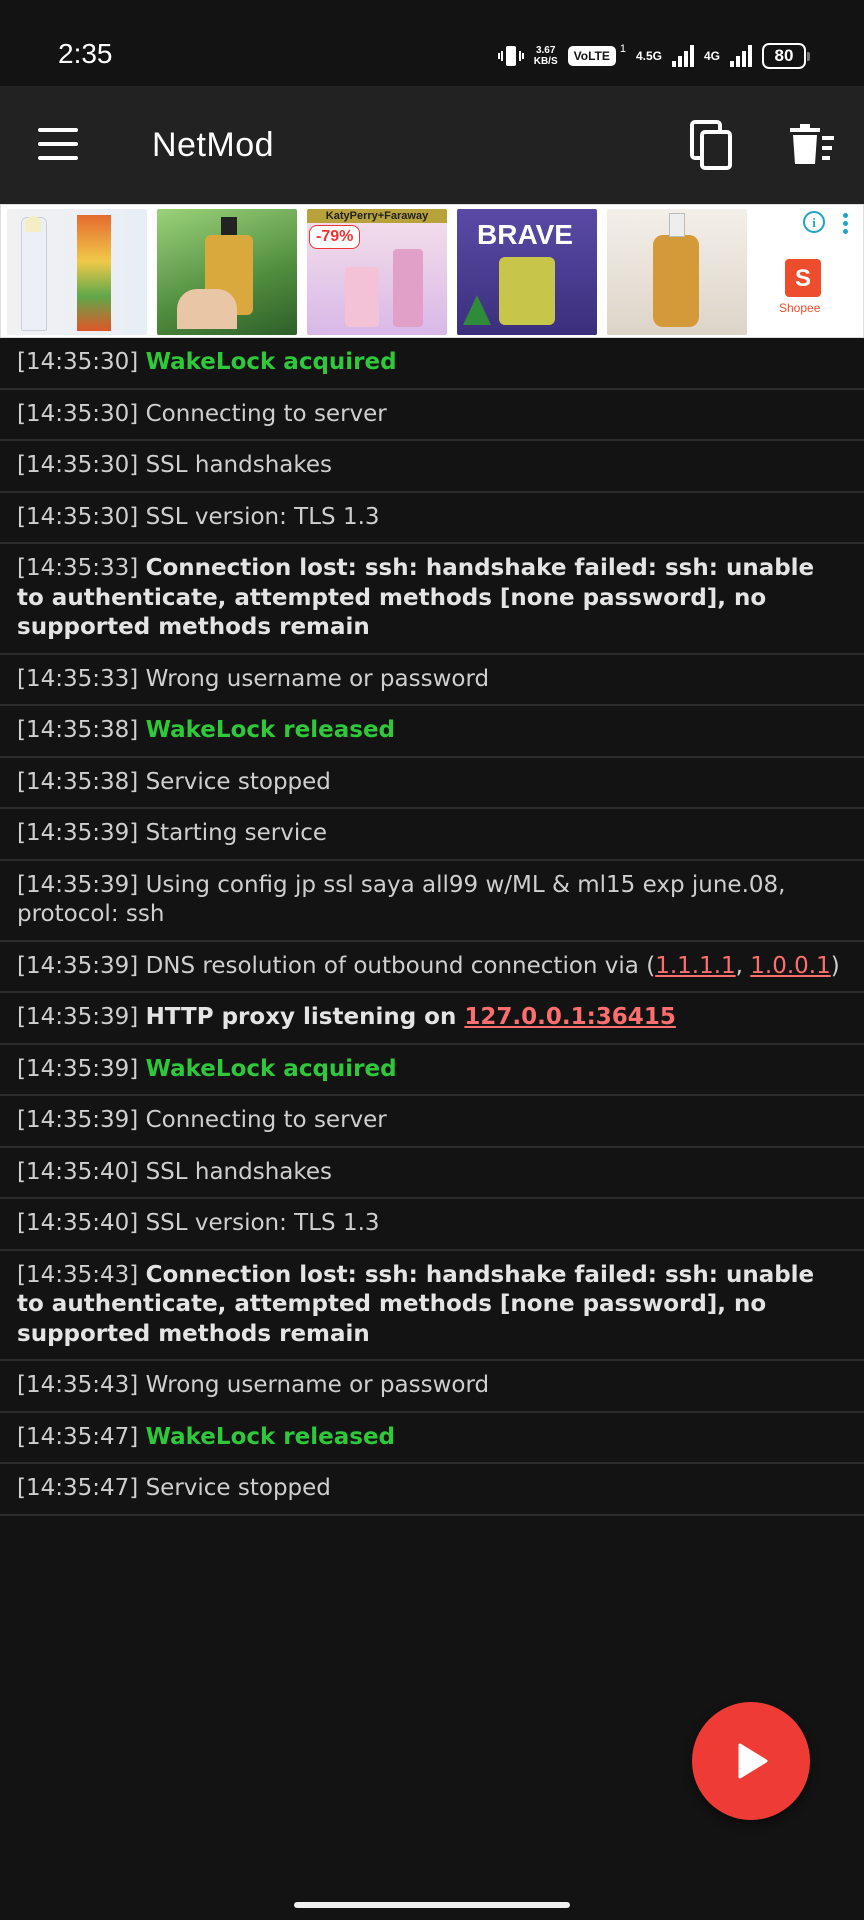 The image size is (864, 1920). I want to click on battery-level: 80, so click(784, 55).